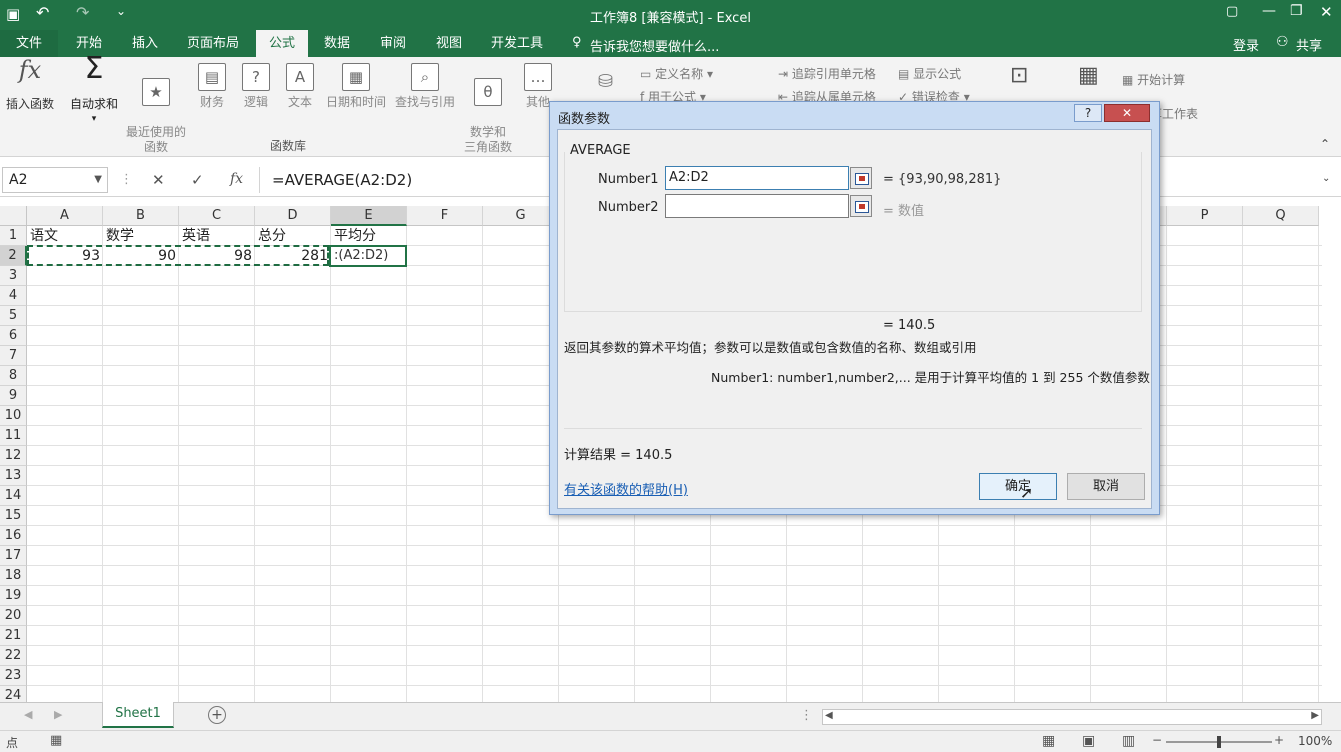 The width and height of the screenshot is (1341, 752). Describe the element at coordinates (13, 616) in the screenshot. I see `row-header-20: 20` at that location.